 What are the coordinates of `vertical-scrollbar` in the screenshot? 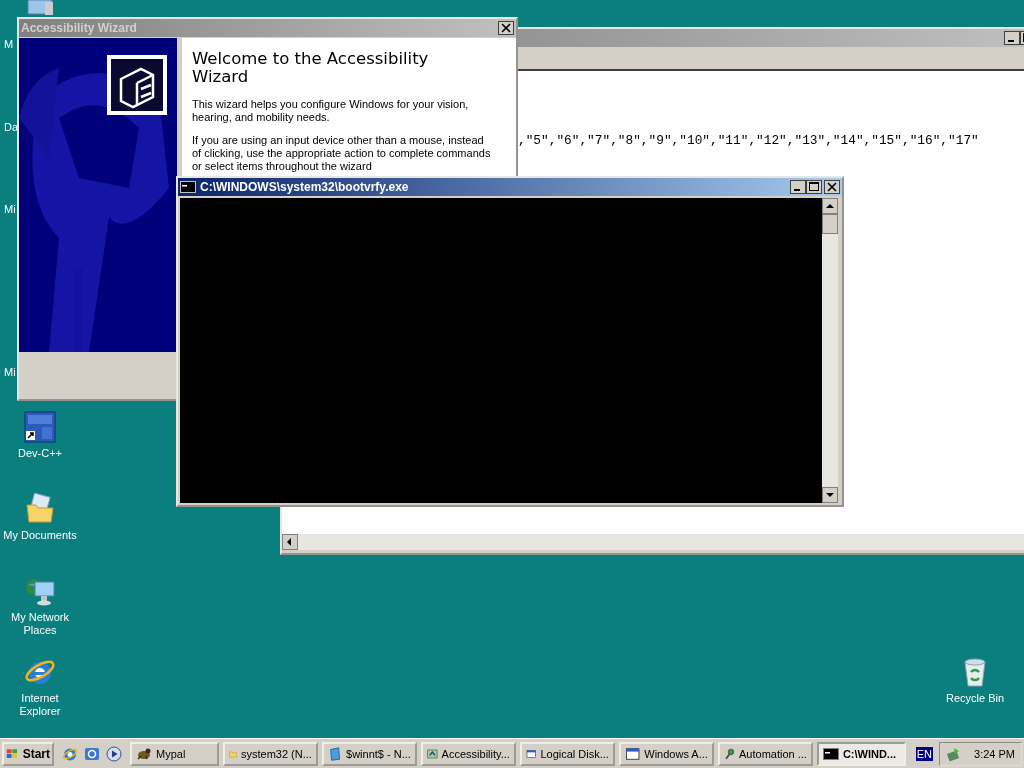 It's located at (830, 350).